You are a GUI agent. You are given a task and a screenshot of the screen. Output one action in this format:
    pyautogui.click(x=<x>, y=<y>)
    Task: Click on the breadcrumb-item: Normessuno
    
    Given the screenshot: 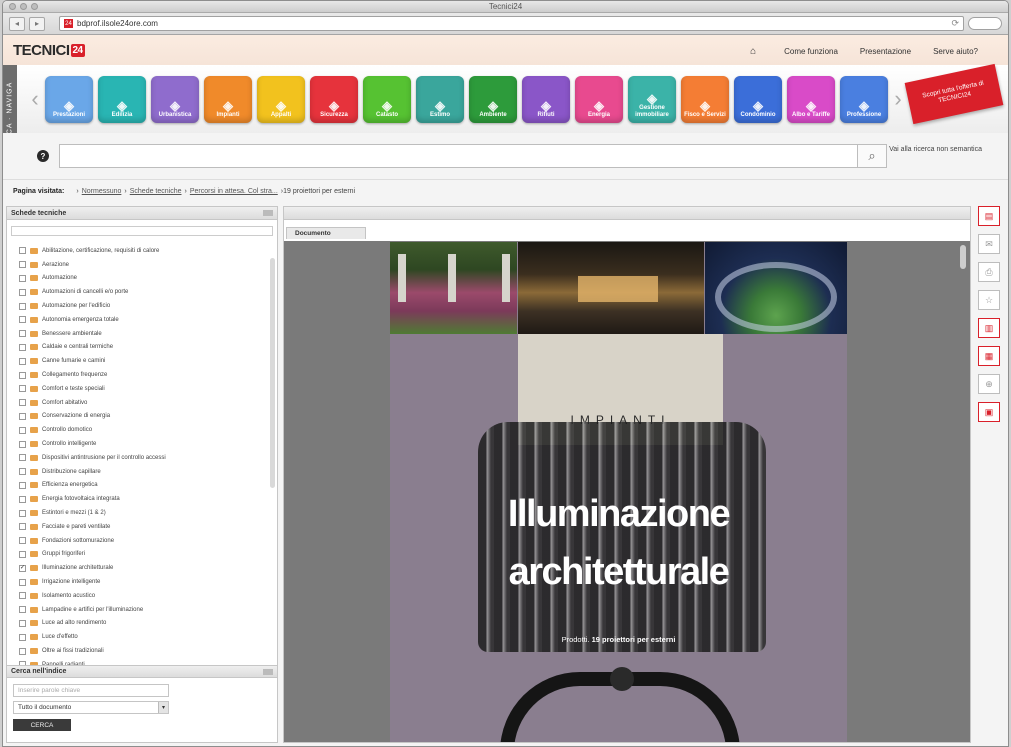 What is the action you would take?
    pyautogui.click(x=102, y=191)
    